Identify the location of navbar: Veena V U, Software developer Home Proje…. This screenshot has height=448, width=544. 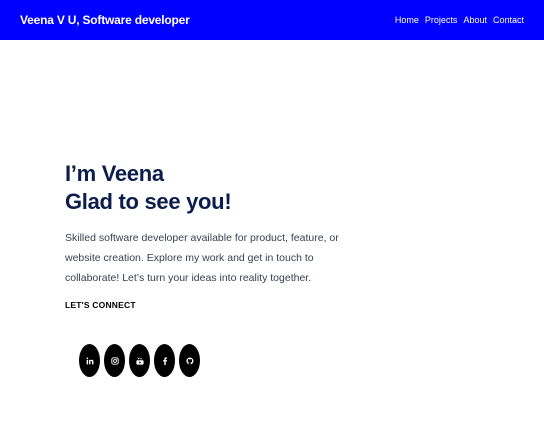
(272, 20).